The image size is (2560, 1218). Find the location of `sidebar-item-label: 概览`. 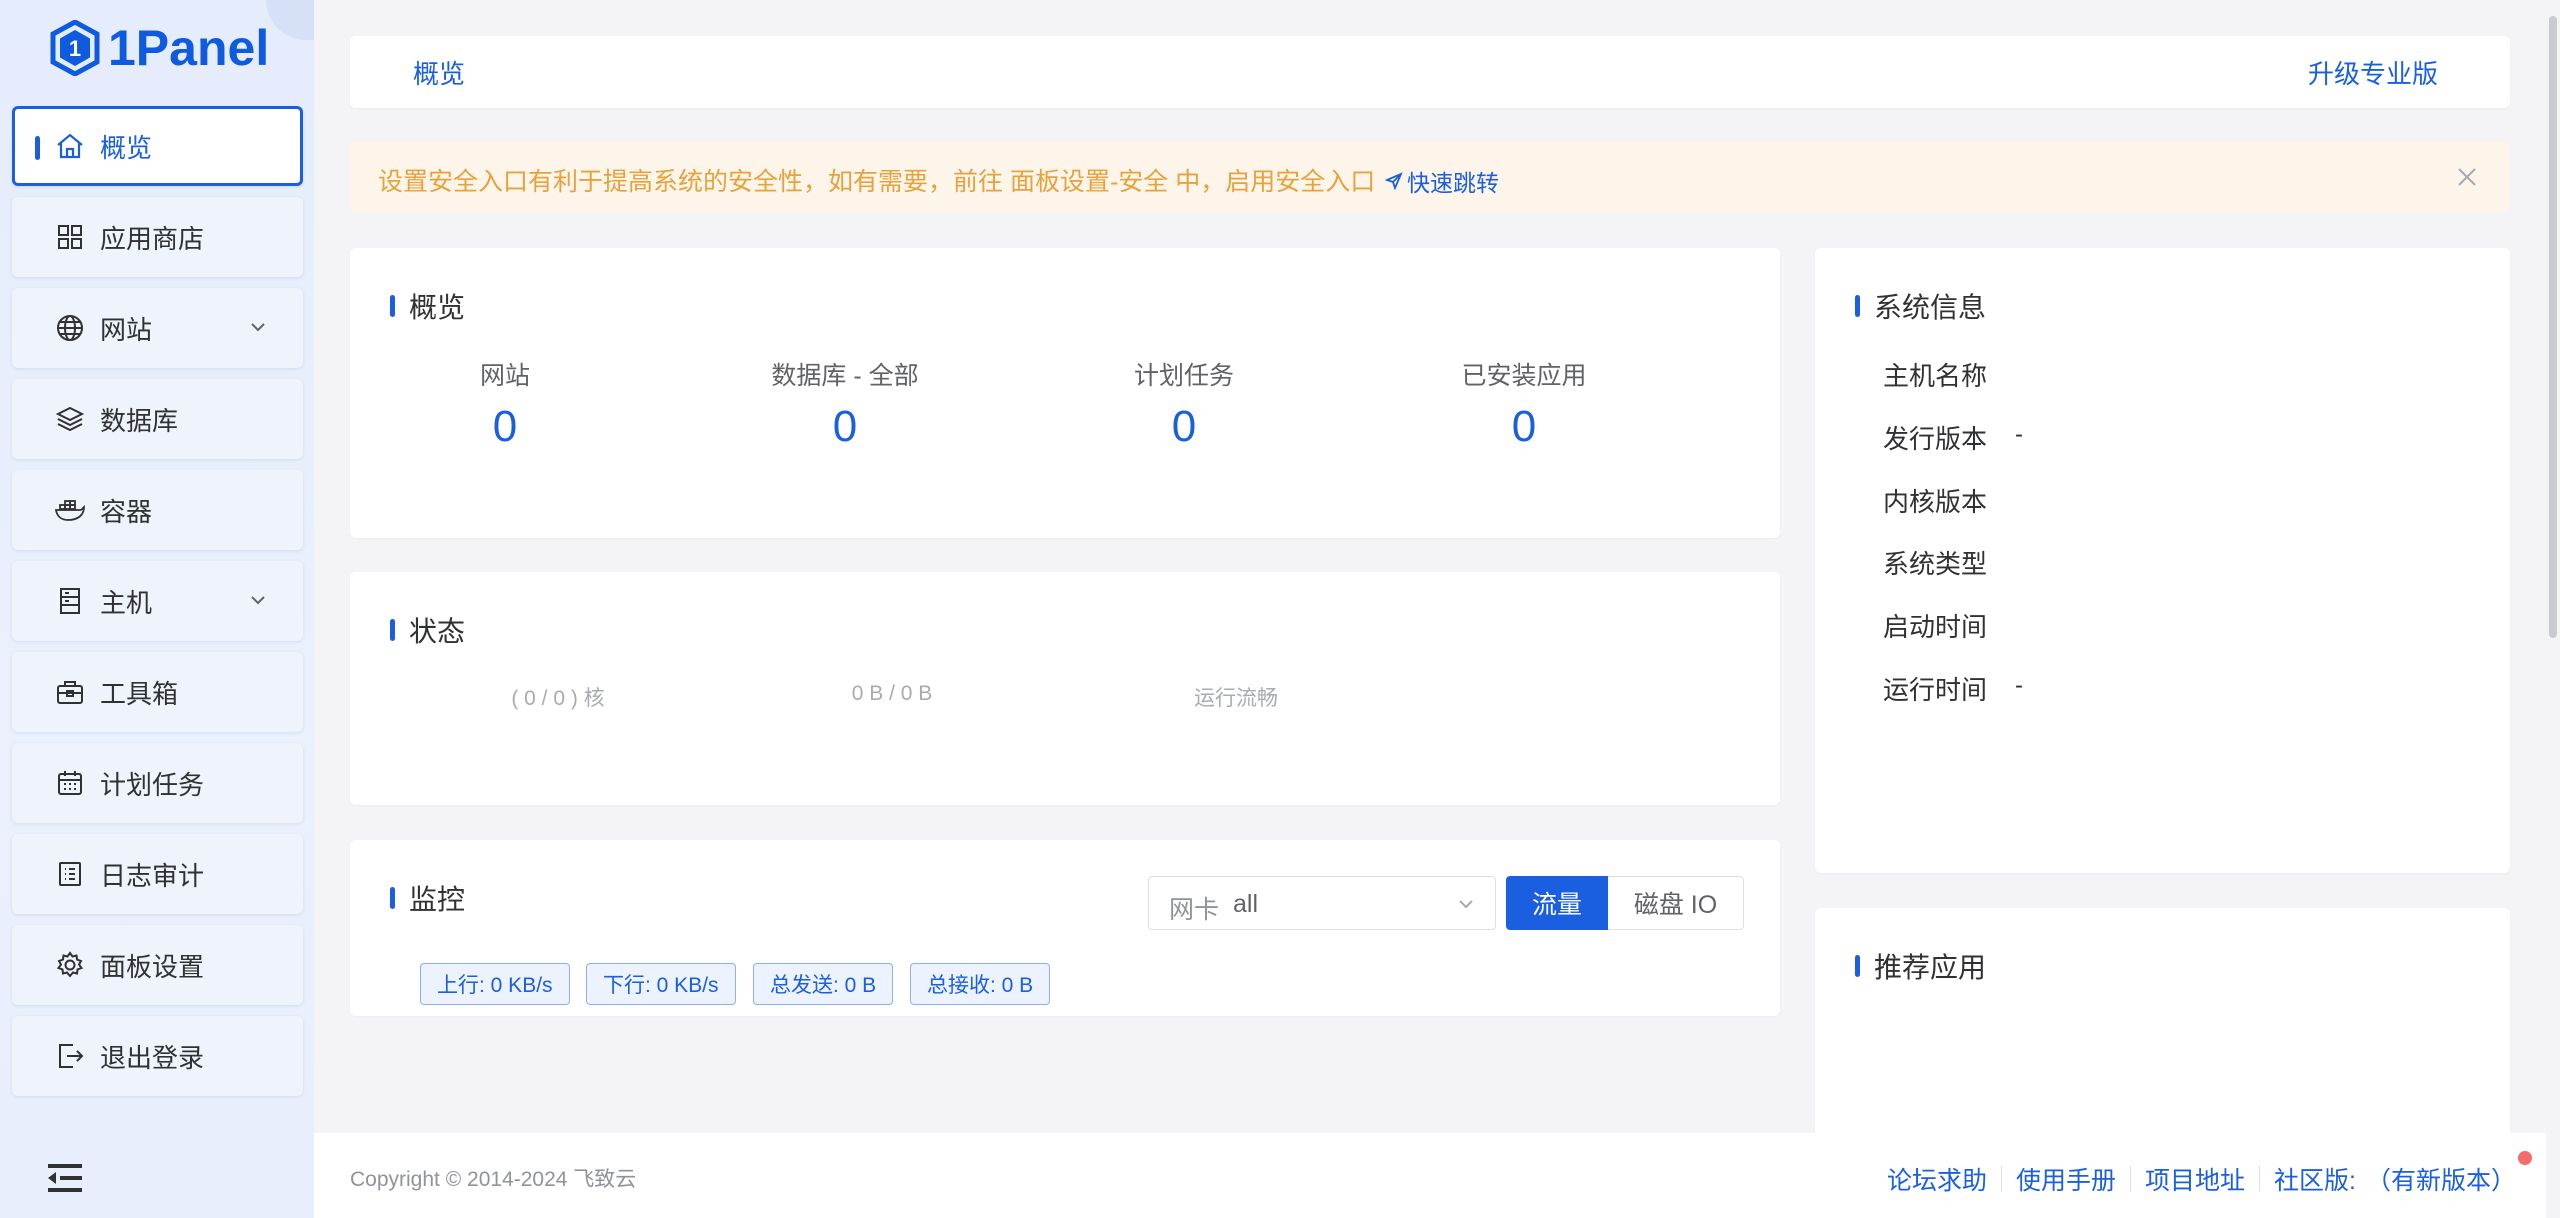

sidebar-item-label: 概览 is located at coordinates (126, 147).